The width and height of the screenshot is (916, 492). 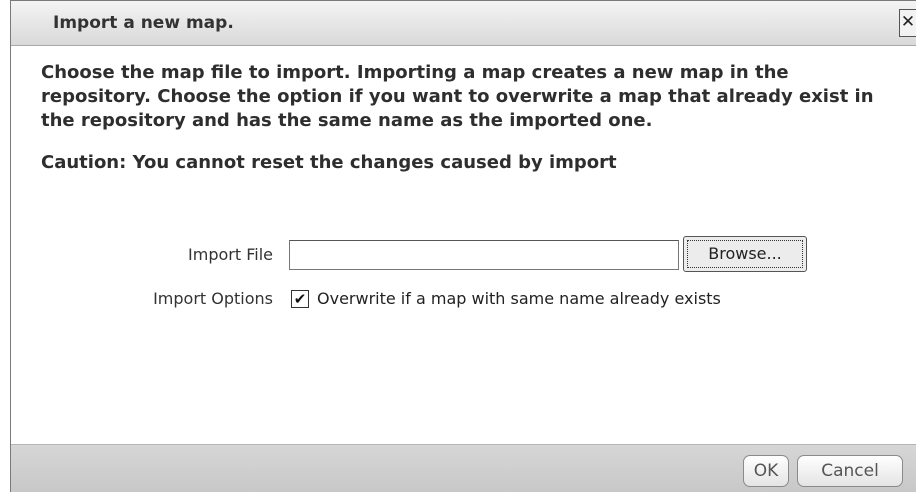 I want to click on overwrite-checkbox: ✔, so click(x=300, y=299).